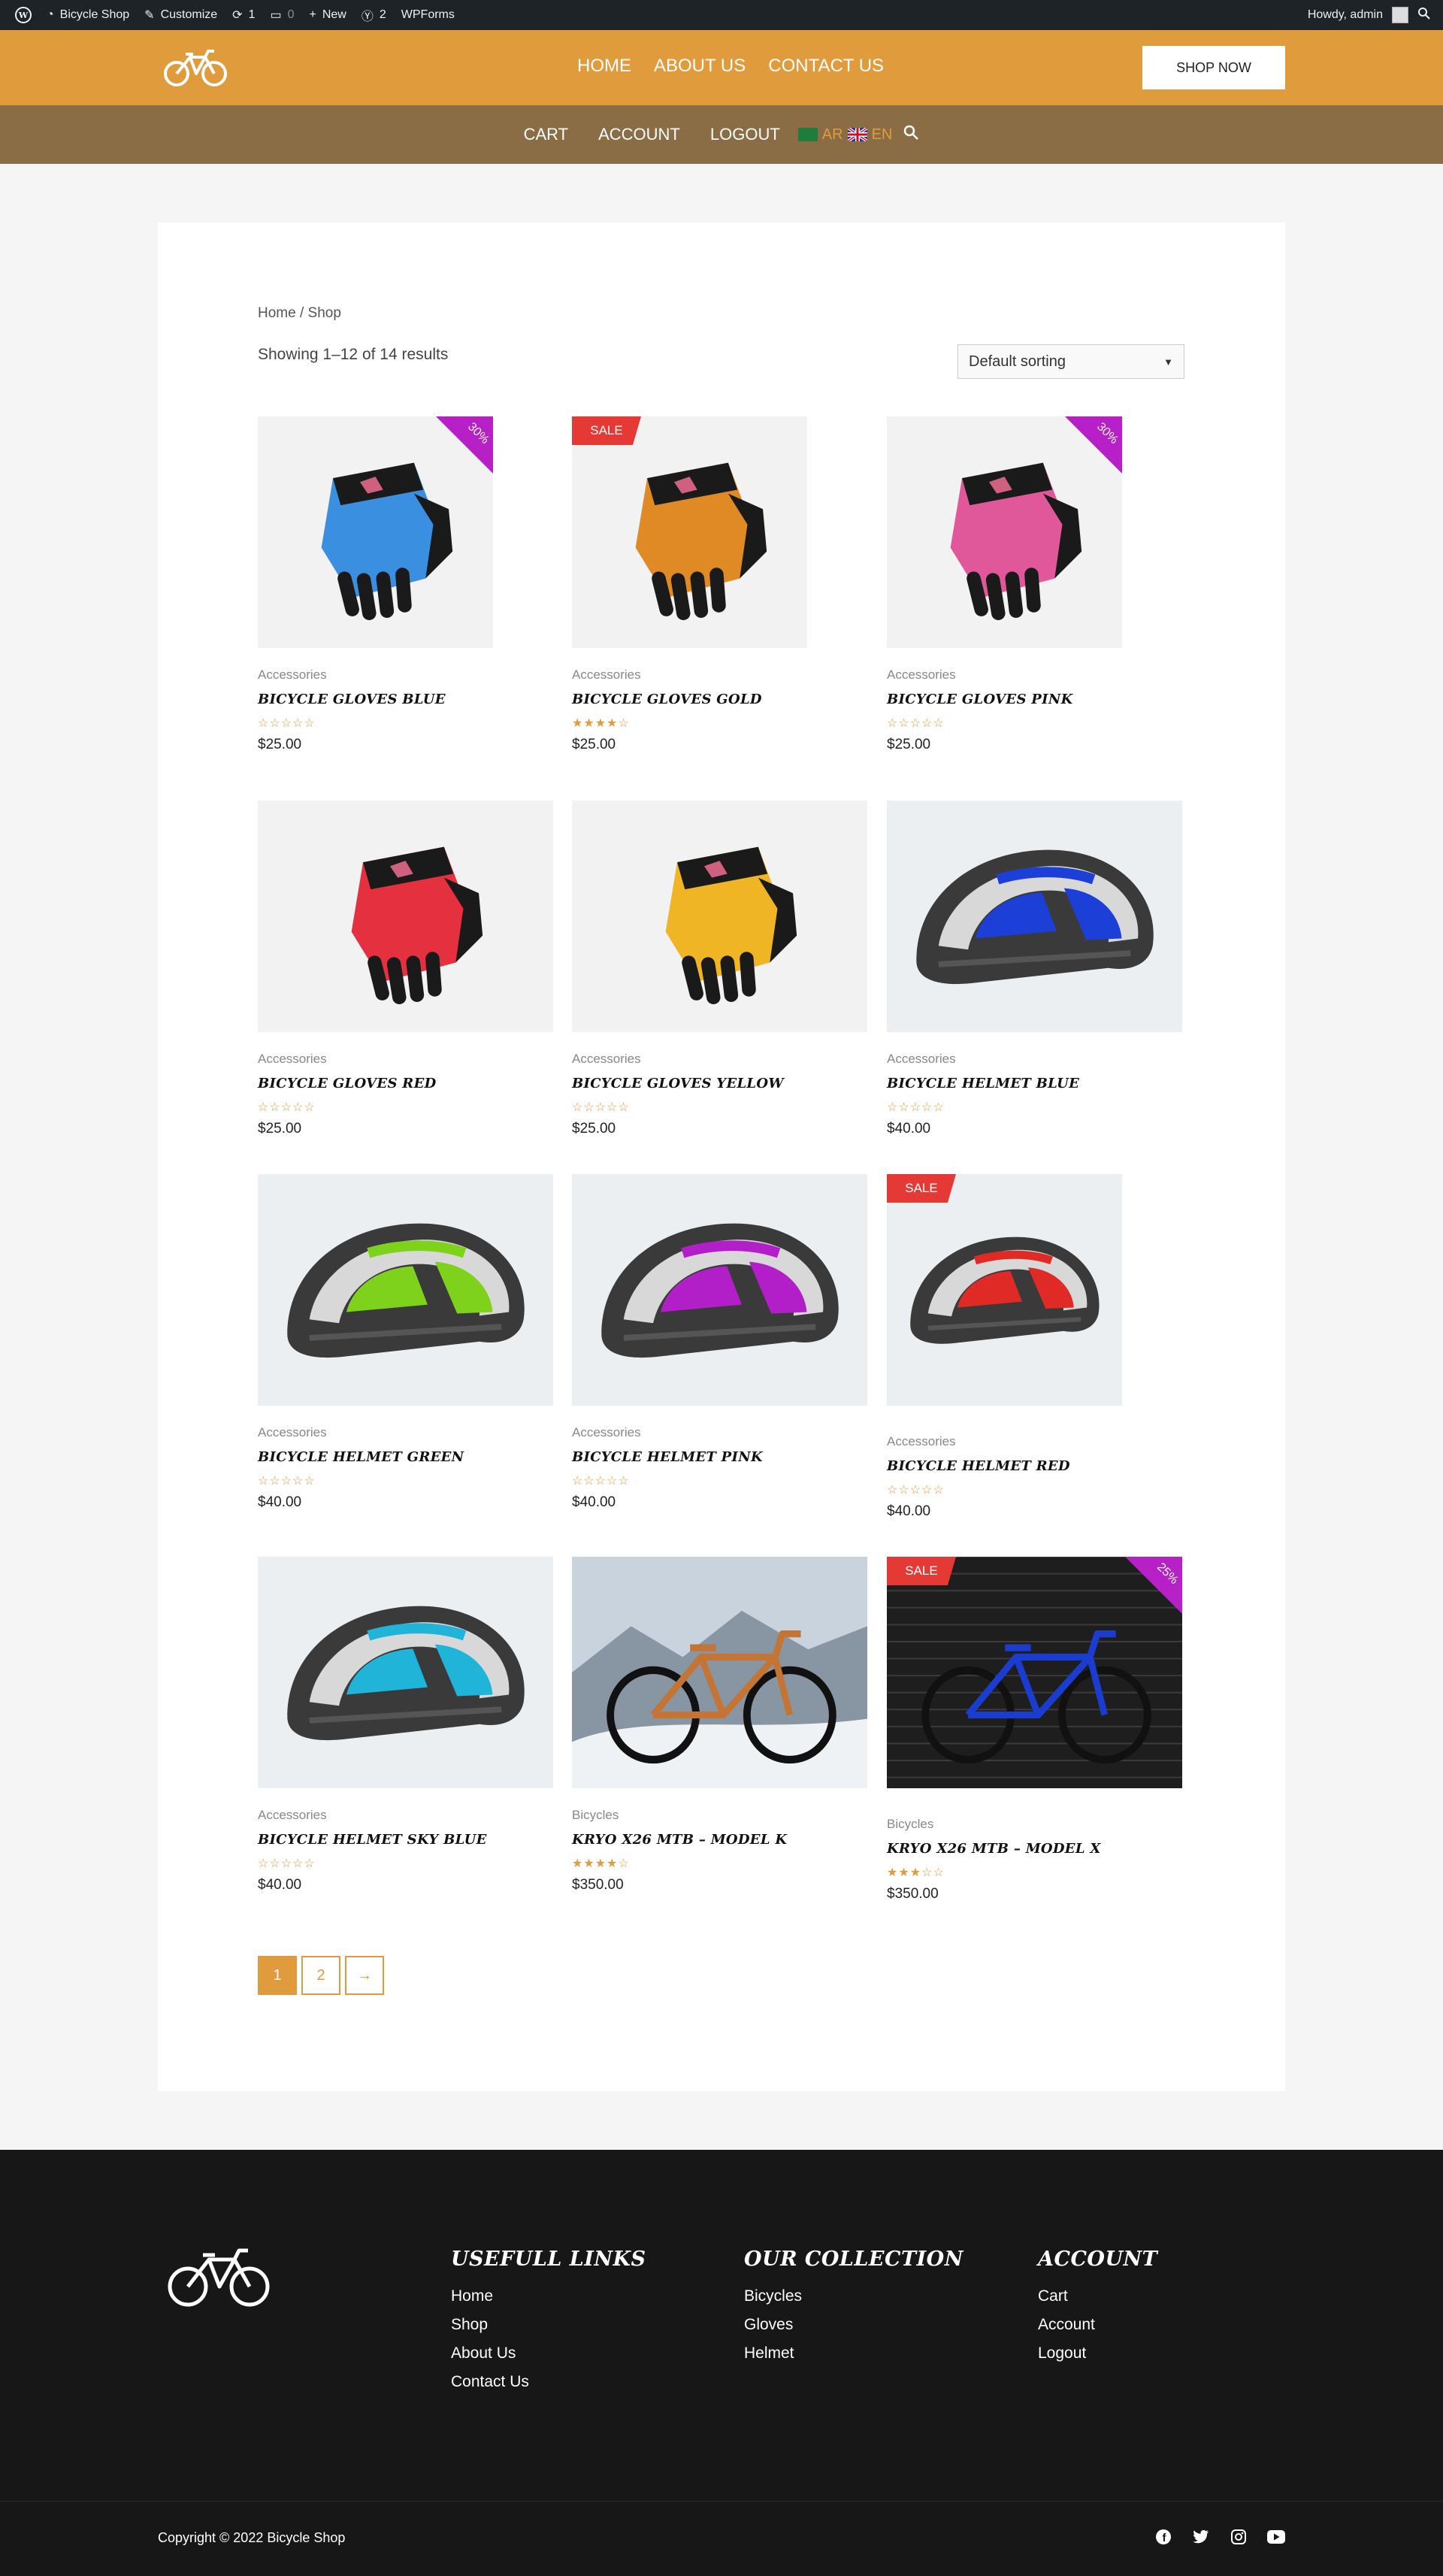 This screenshot has height=2576, width=1443. Describe the element at coordinates (667, 699) in the screenshot. I see `product-title: BICYCLE GLOVES GOLD` at that location.